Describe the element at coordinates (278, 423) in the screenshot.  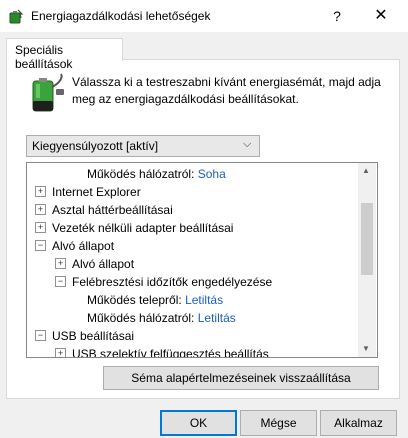
I see `cancel-button: Mégse` at that location.